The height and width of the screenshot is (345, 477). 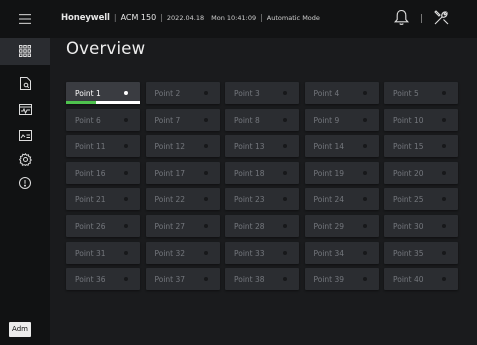 I want to click on point-tile: Point 4, so click(x=341, y=93).